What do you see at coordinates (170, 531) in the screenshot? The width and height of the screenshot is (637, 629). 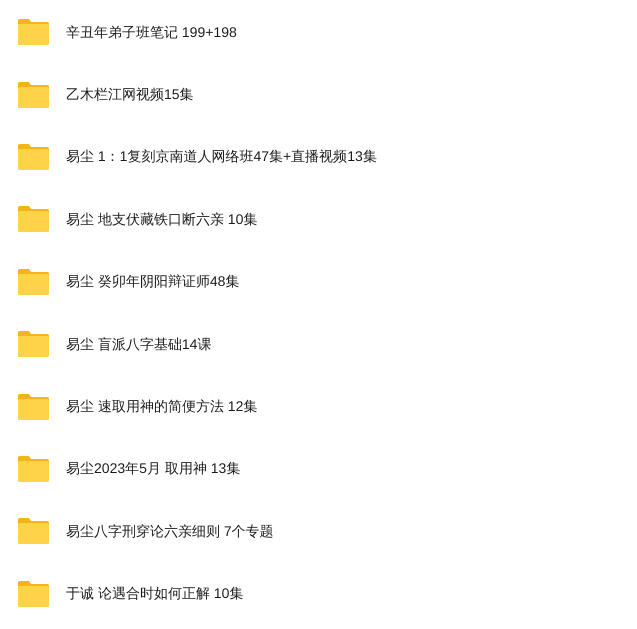 I see `folder-name: 易尘八字刑穿论六亲细则 7个专题` at bounding box center [170, 531].